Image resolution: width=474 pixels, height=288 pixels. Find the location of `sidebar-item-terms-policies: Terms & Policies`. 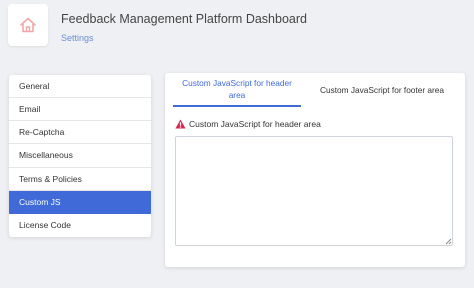

sidebar-item-terms-policies: Terms & Policies is located at coordinates (80, 179).